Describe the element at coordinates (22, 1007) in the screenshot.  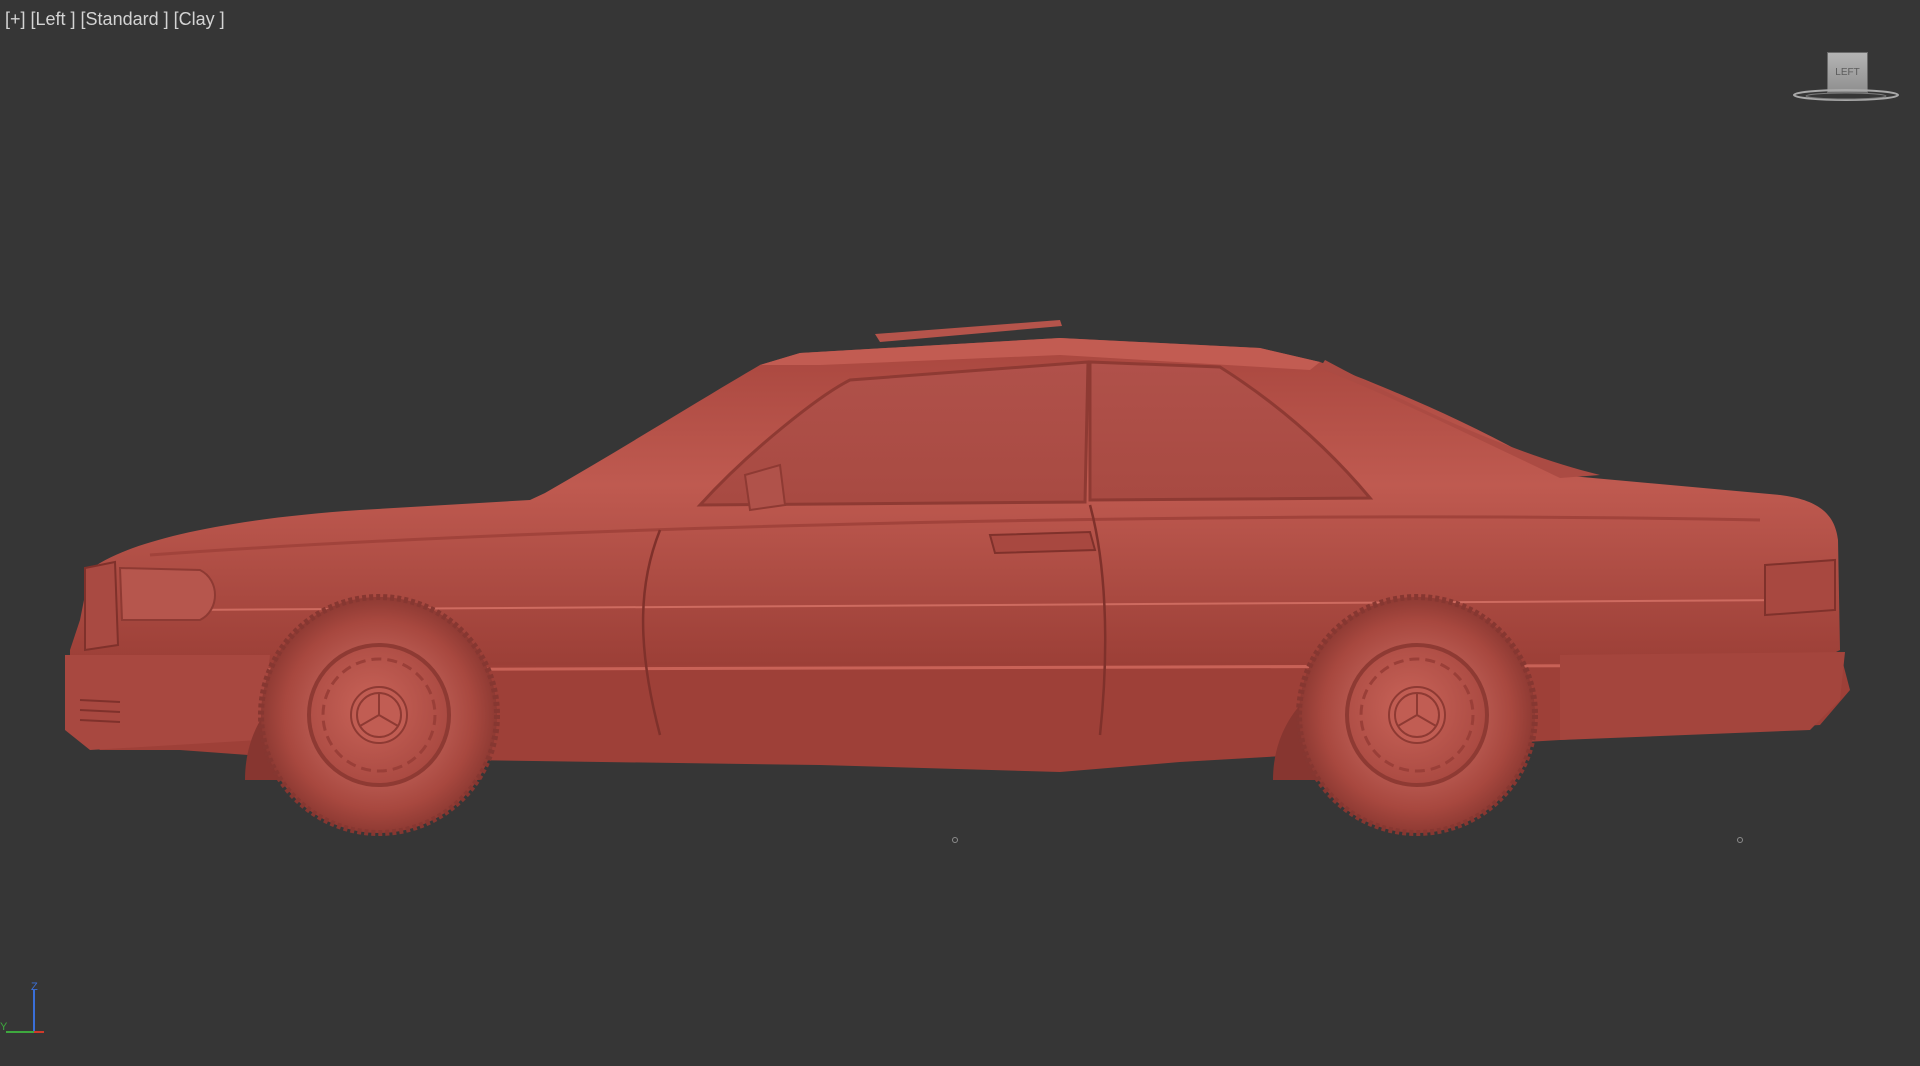
I see `axis-tripod-icon: Z Y` at that location.